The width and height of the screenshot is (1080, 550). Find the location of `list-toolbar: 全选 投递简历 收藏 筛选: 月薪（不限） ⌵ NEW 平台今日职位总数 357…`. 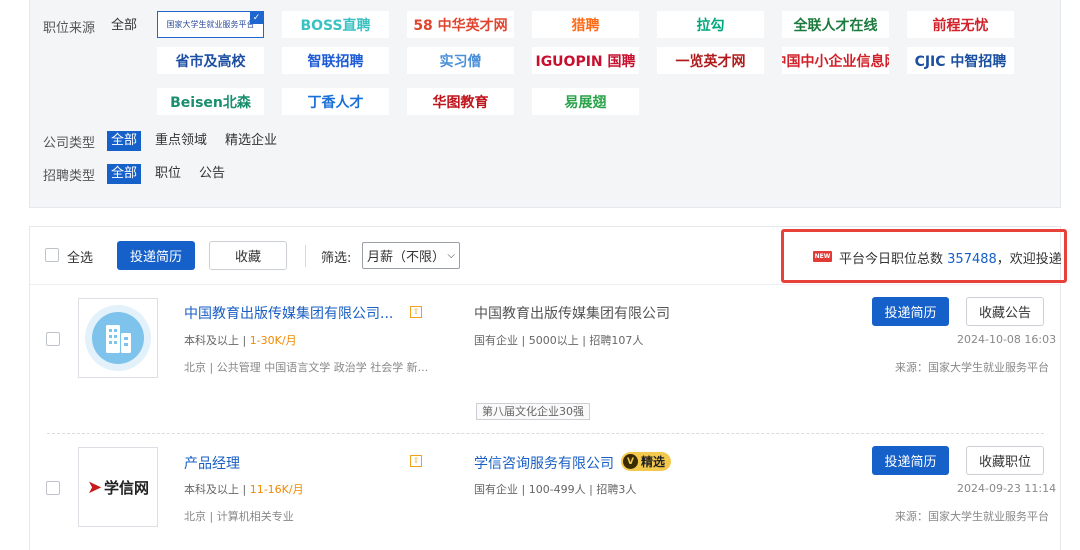

list-toolbar: 全选 投递简历 收藏 筛选: 月薪（不限） ⌵ NEW 平台今日职位总数 357… is located at coordinates (548, 256).